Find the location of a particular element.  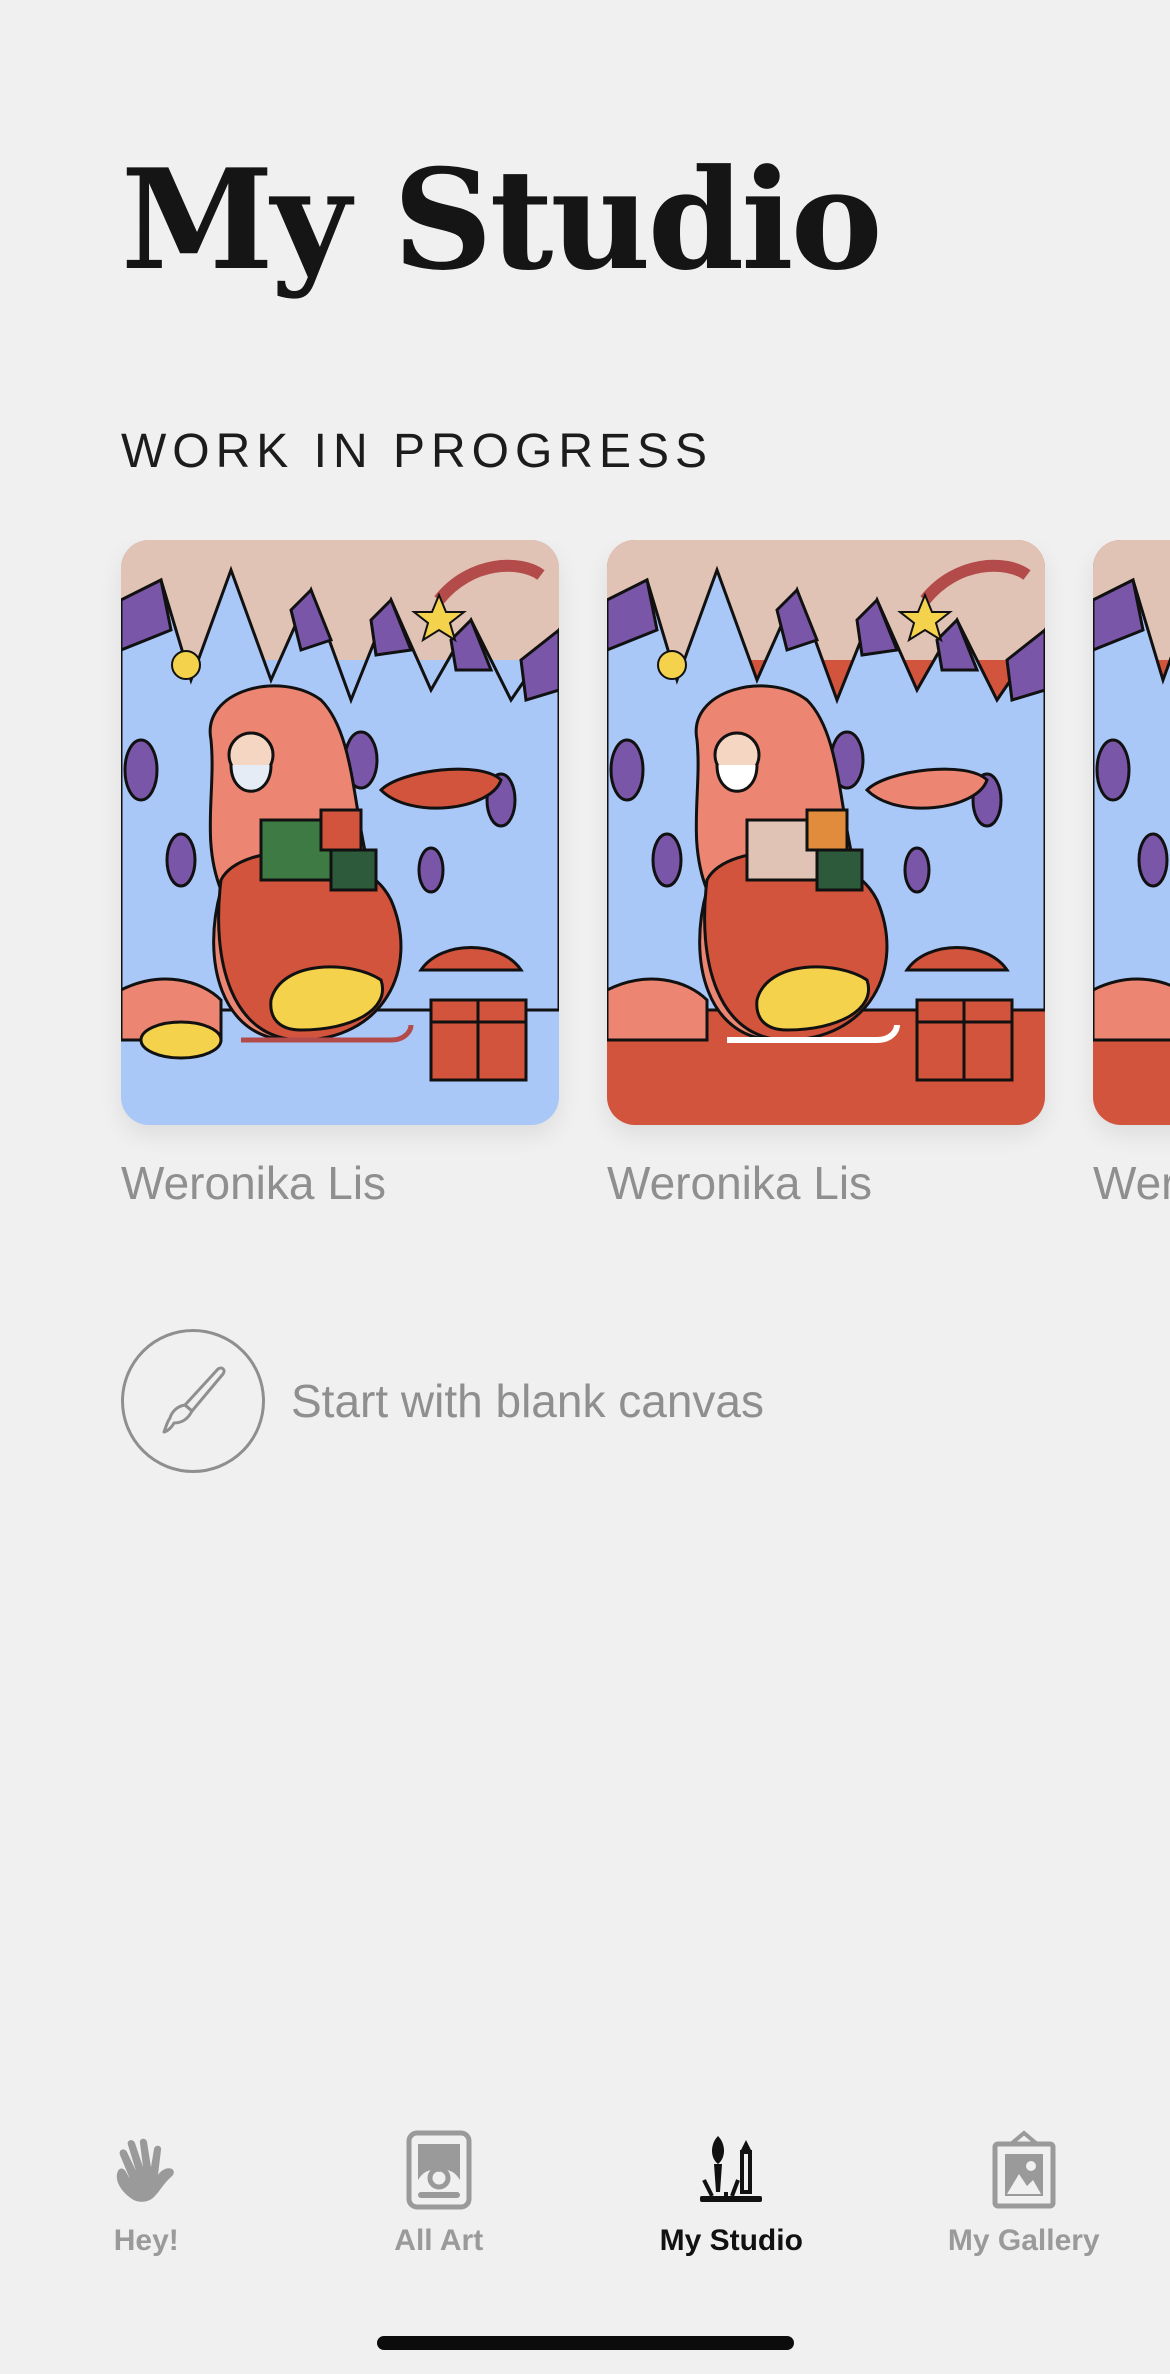

brushes-icon is located at coordinates (731, 2170).